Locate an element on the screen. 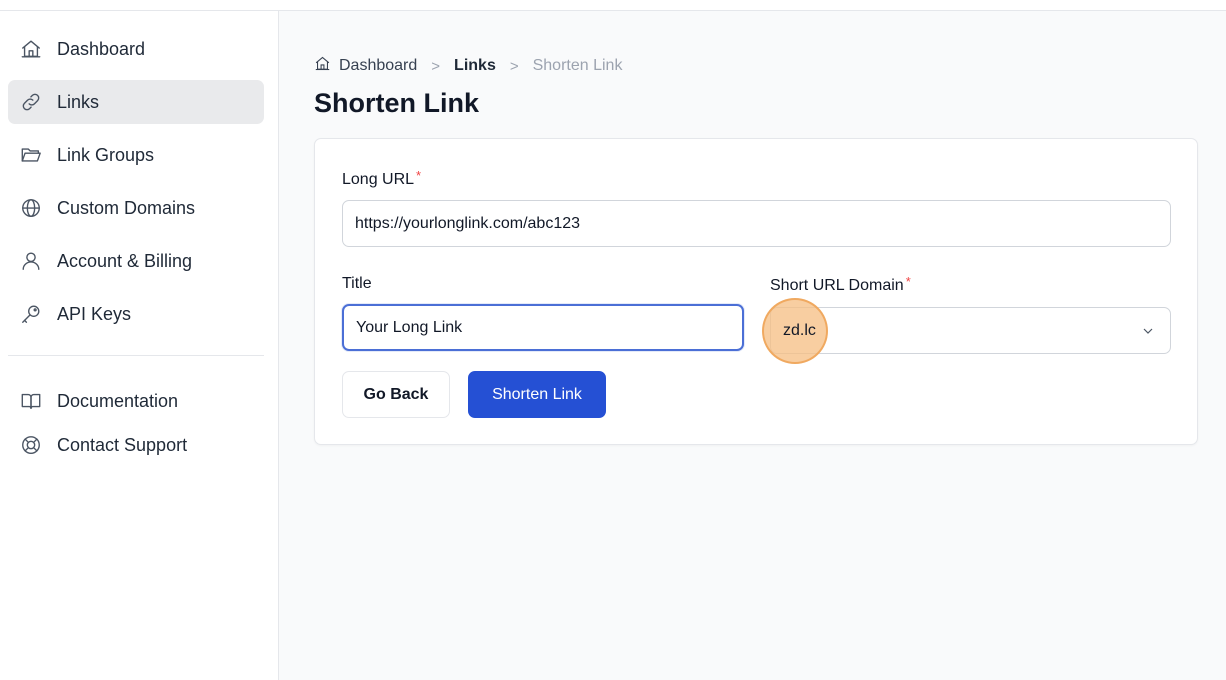  sidebar-item-custom-domains: Custom Domains is located at coordinates (136, 208).